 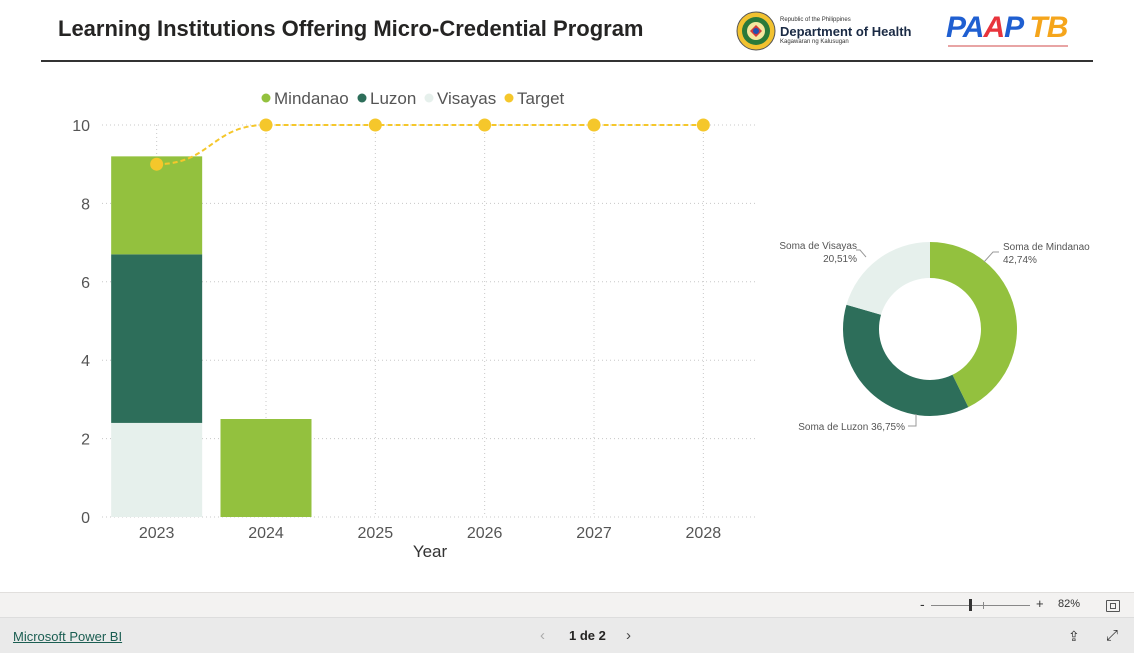 What do you see at coordinates (1046, 247) in the screenshot?
I see `donut-label-mindanao: Soma de Mindanao` at bounding box center [1046, 247].